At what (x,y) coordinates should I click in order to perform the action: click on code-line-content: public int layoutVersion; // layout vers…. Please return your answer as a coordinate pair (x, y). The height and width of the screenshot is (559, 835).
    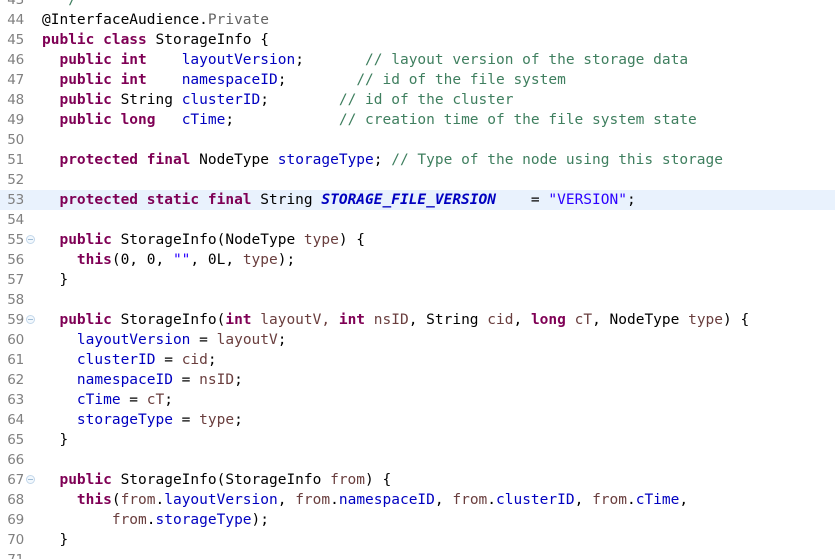
    Looking at the image, I should click on (365, 60).